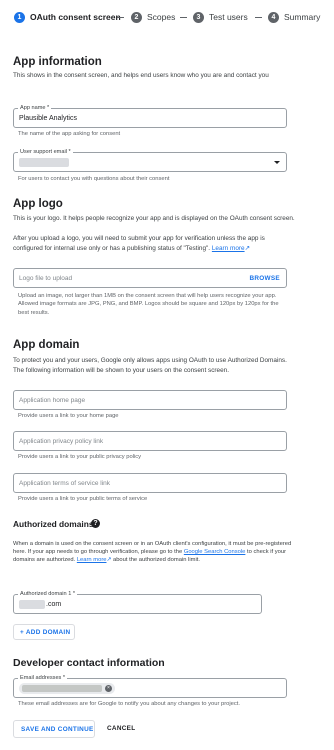 This screenshot has width=334, height=750. Describe the element at coordinates (57, 62) in the screenshot. I see `app-information-title: App information` at that location.